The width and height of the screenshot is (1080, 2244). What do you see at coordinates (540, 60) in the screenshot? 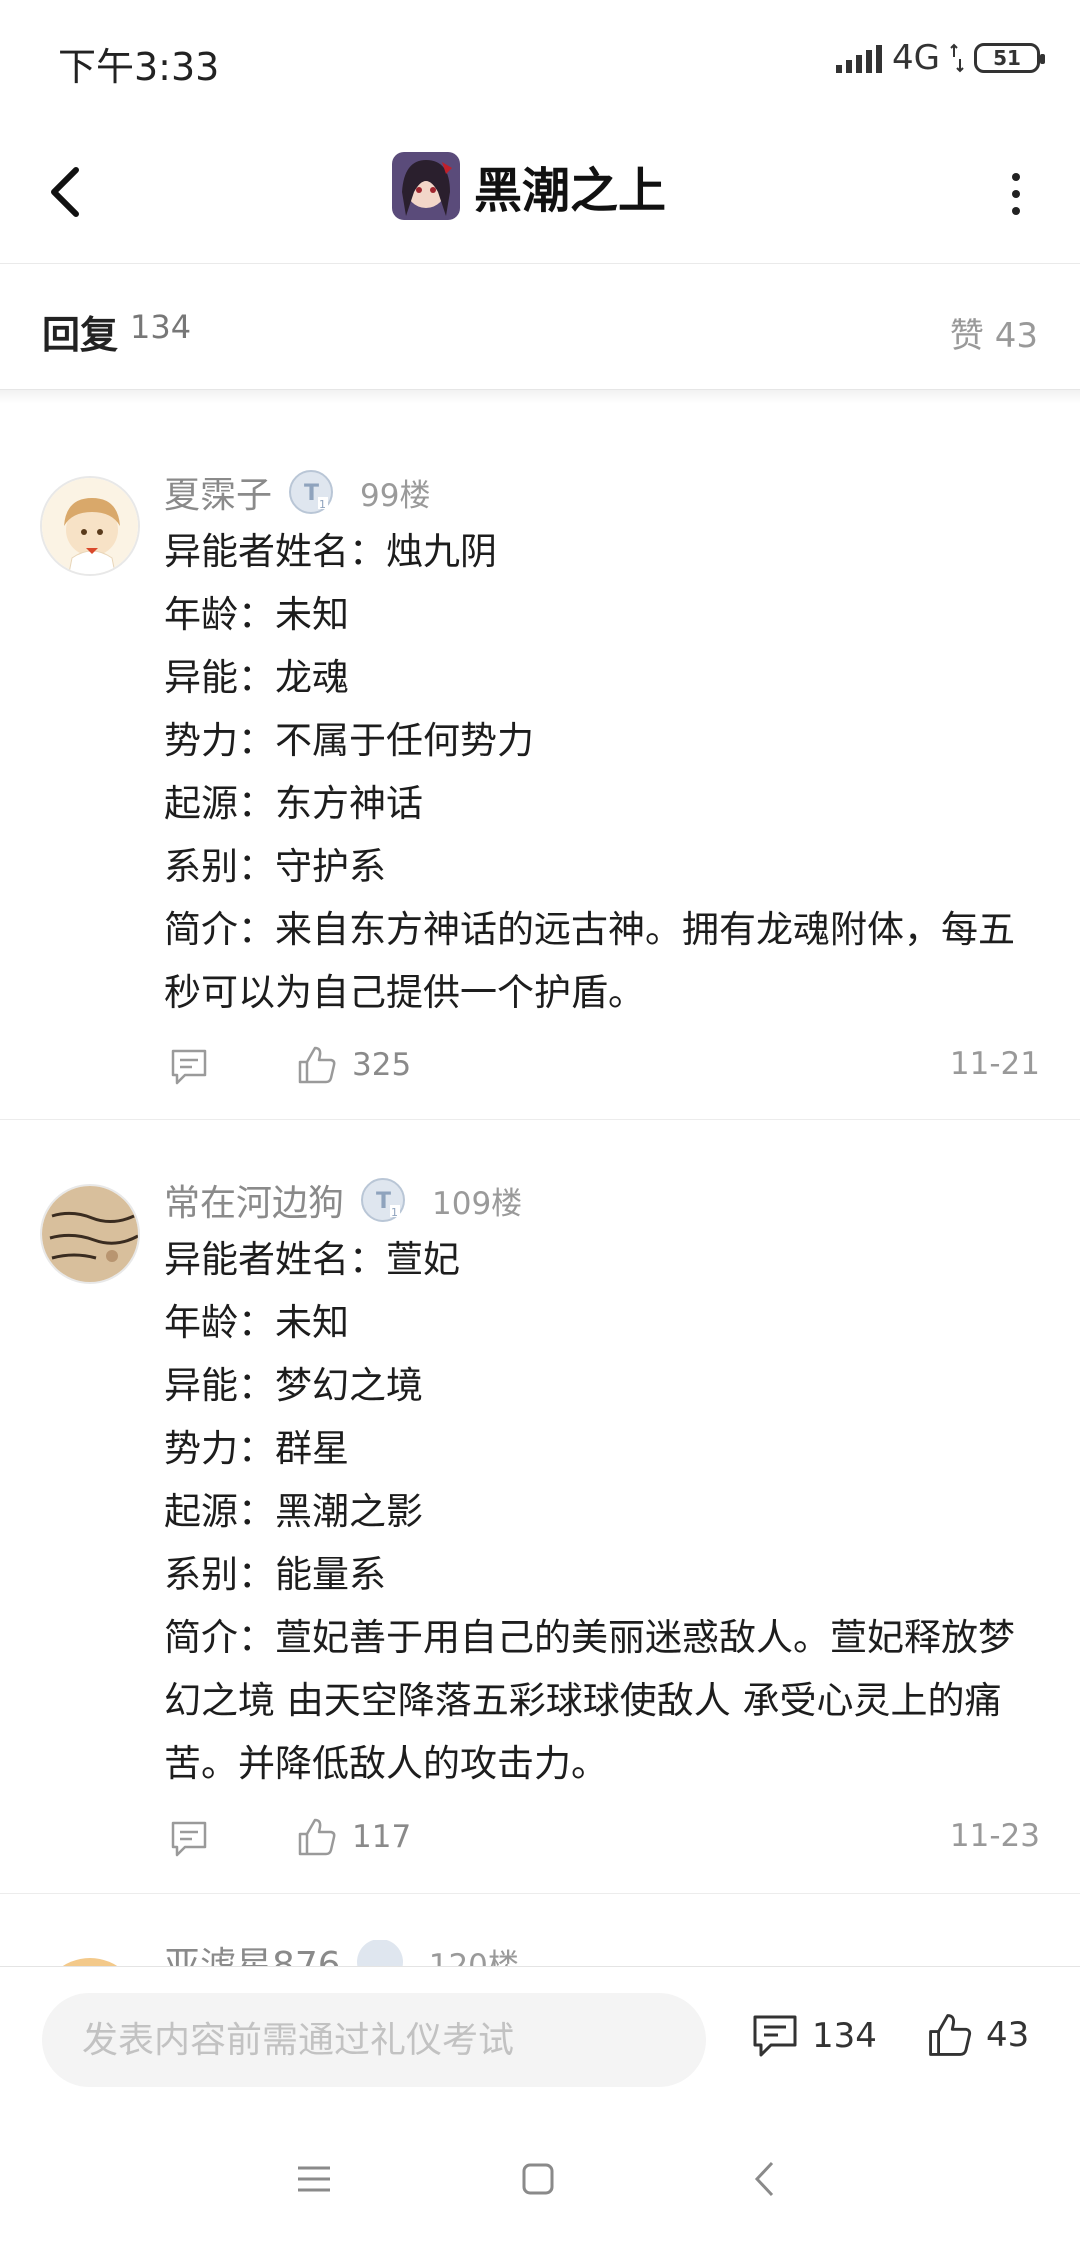
I see `status-bar: 下午3:33 4G 51` at bounding box center [540, 60].